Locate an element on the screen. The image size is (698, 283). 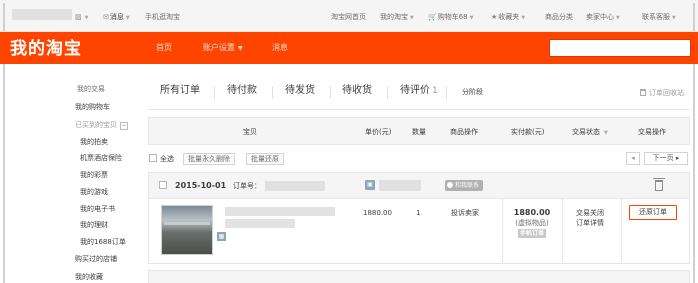
order-status: 交易关闭 订单详情 is located at coordinates (590, 218).